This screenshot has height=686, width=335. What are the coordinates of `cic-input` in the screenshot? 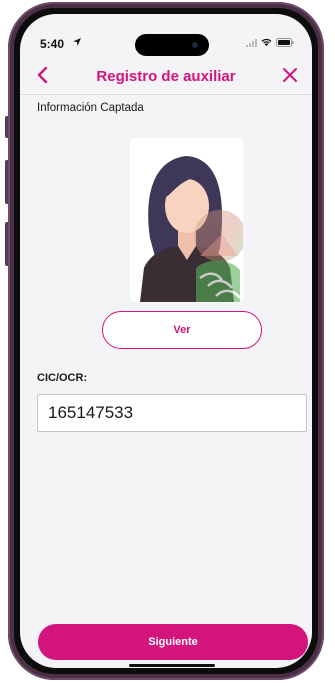 It's located at (172, 413).